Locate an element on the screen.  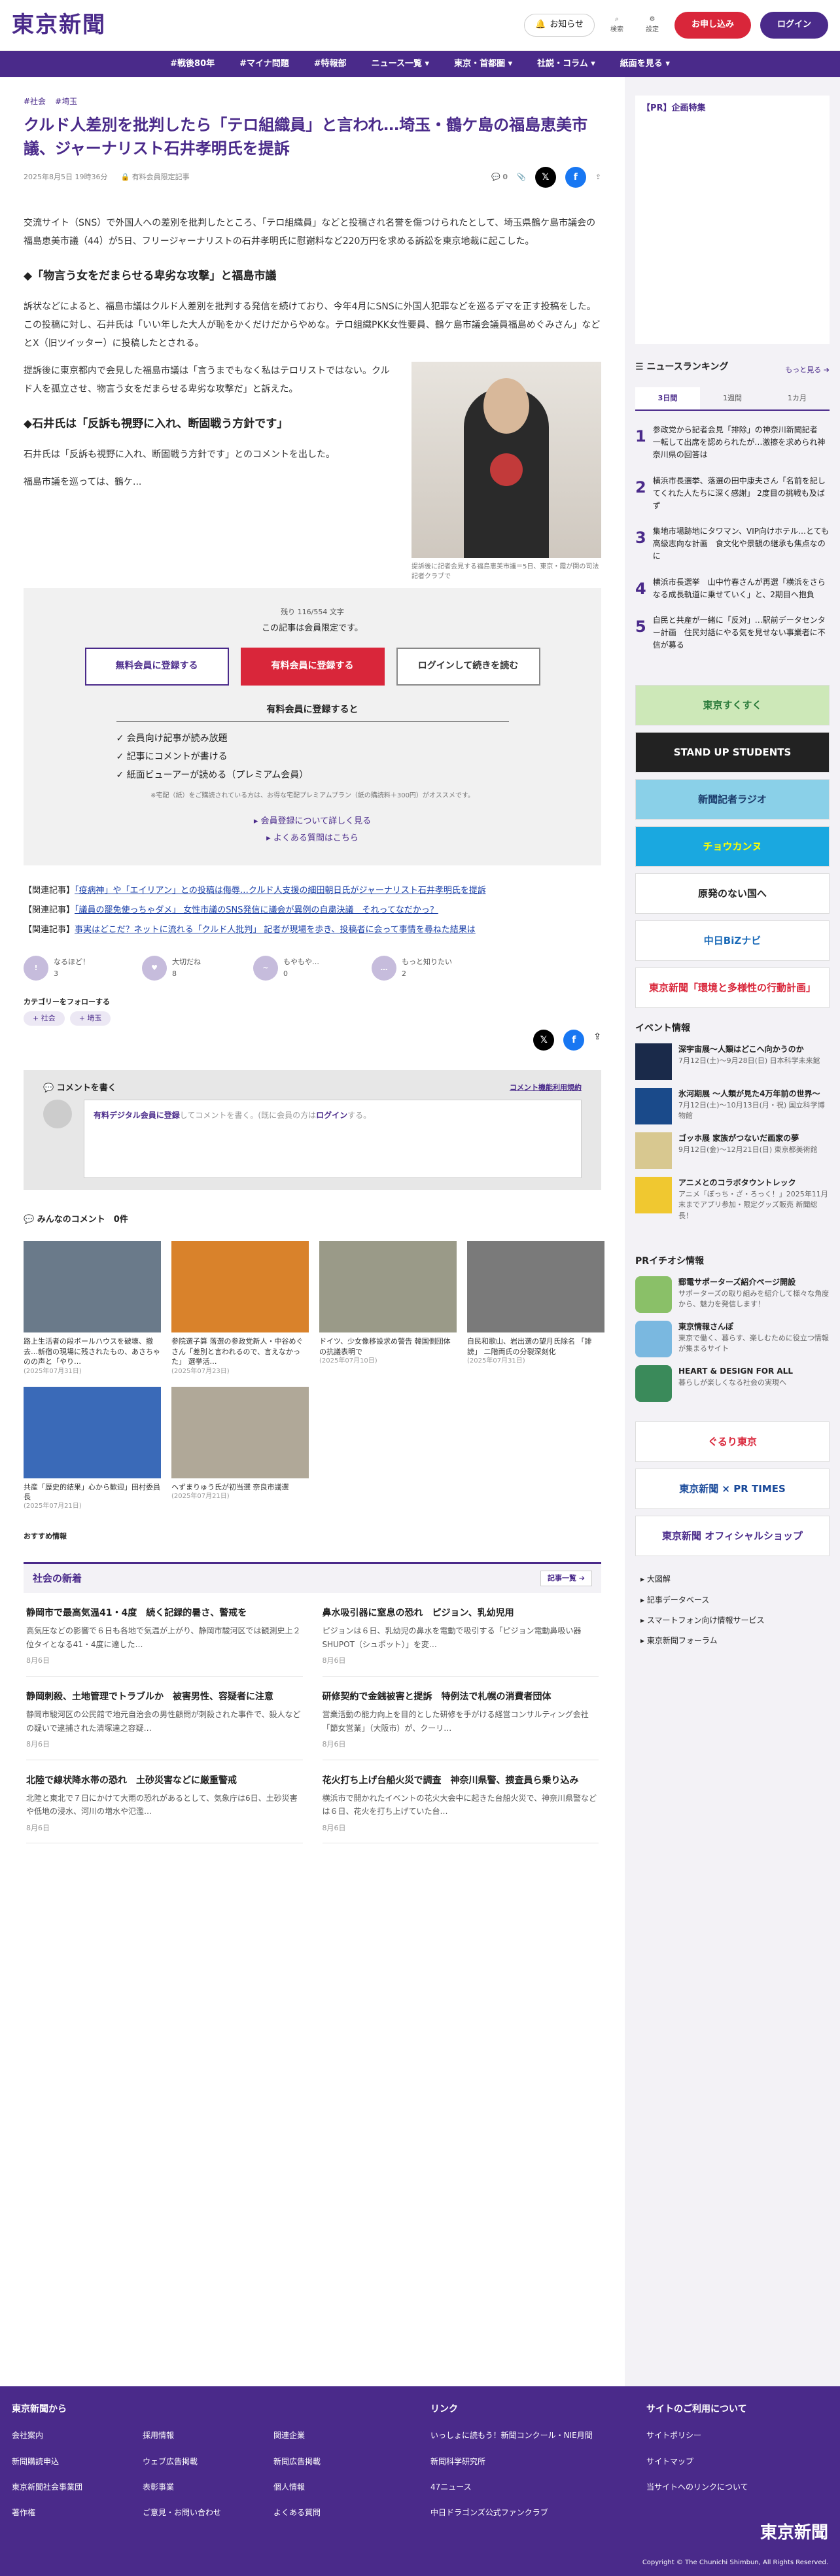
nav-item: #マイナ問題 is located at coordinates (264, 64).